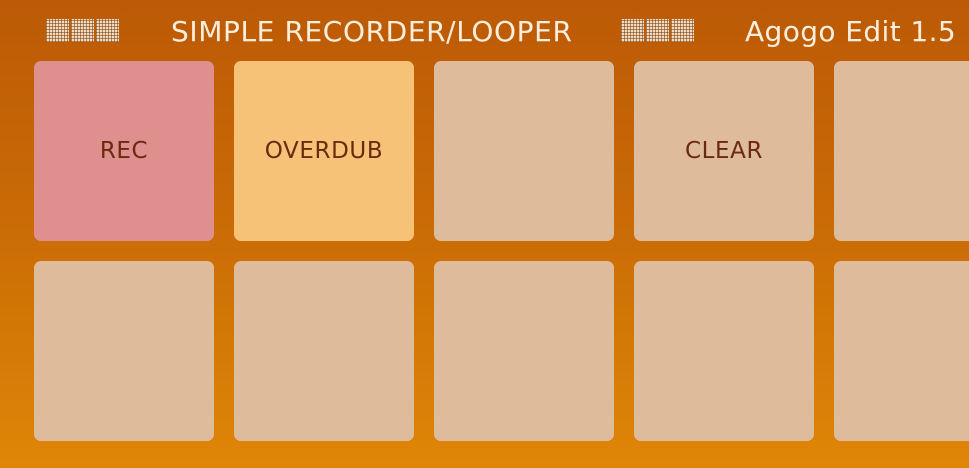 The image size is (969, 468). I want to click on version-label: Agogo Edit 1.5, so click(851, 31).